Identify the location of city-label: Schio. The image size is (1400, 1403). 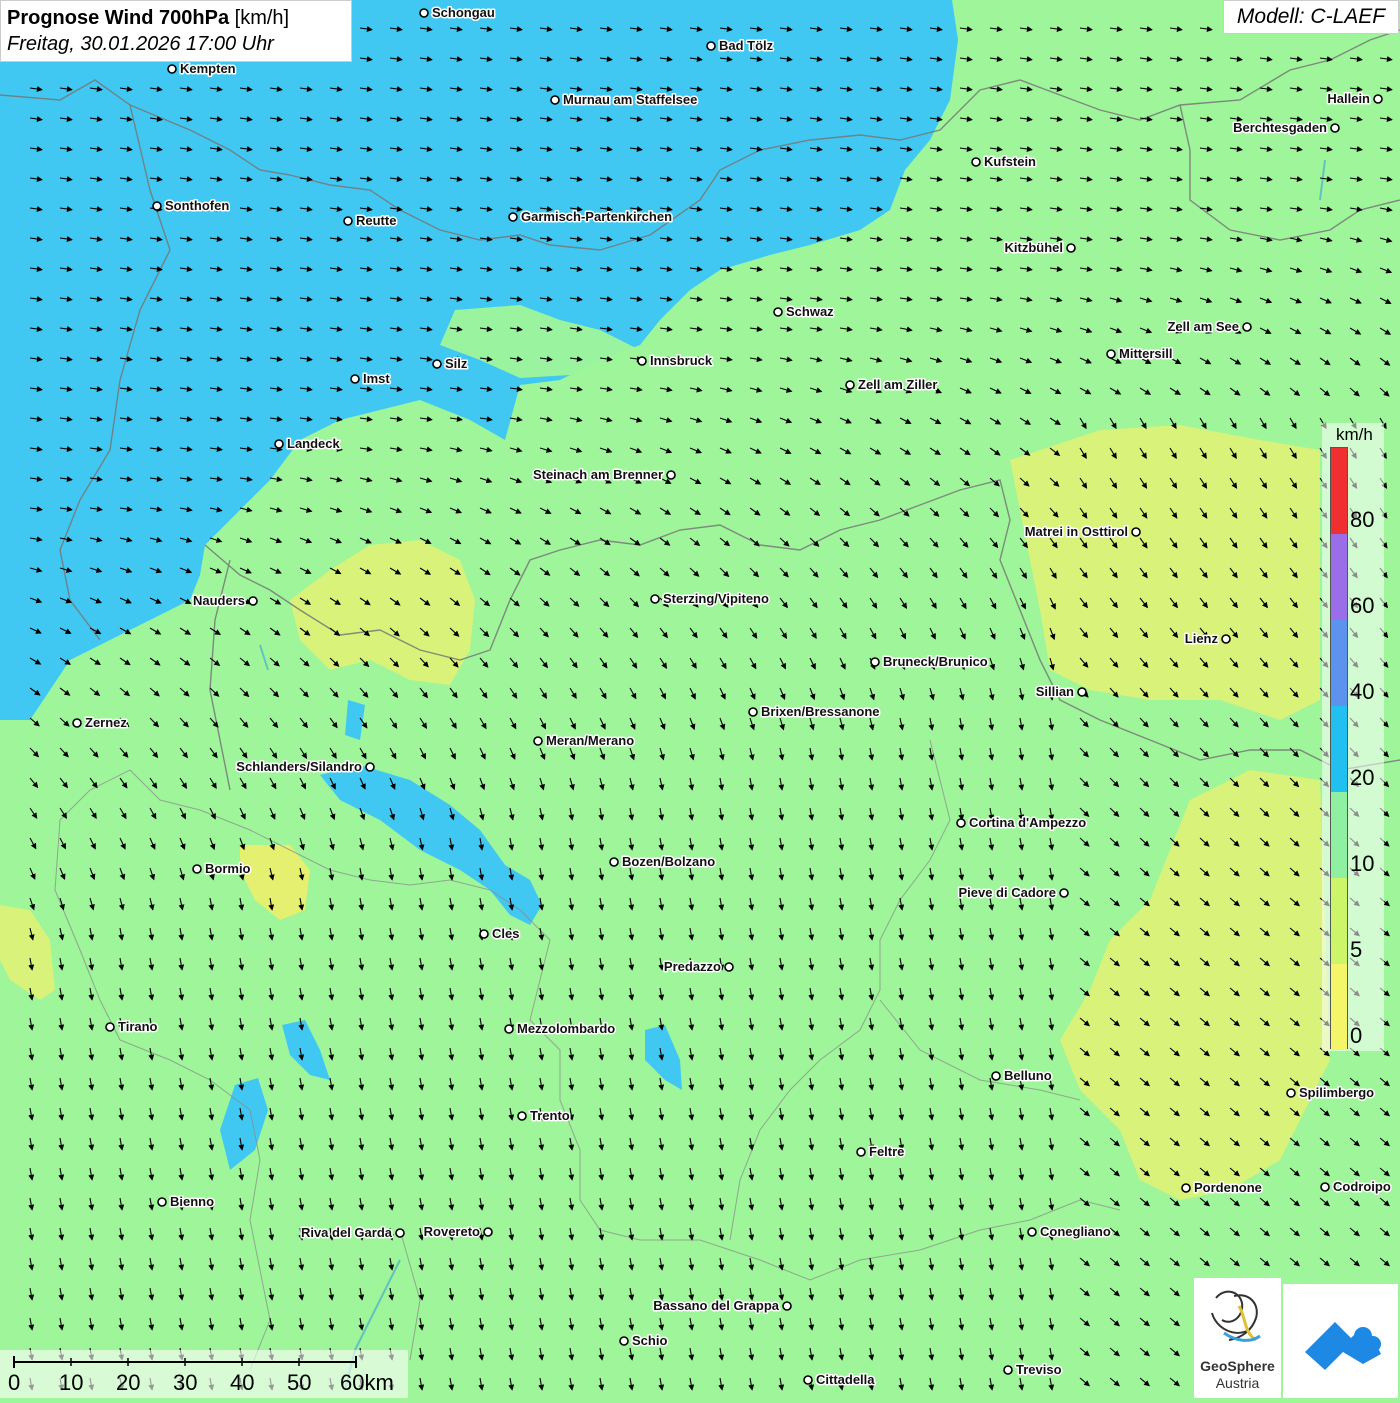
(649, 1340).